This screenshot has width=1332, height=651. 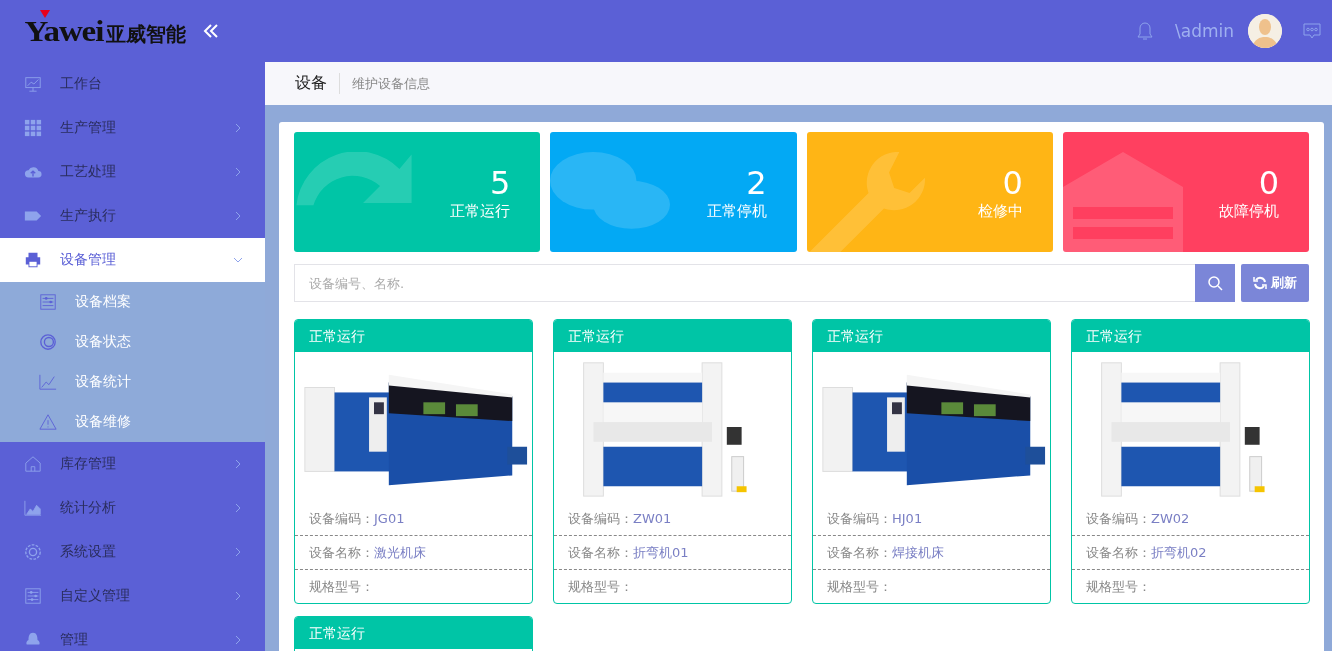 What do you see at coordinates (500, 182) in the screenshot?
I see `stat-value: 5` at bounding box center [500, 182].